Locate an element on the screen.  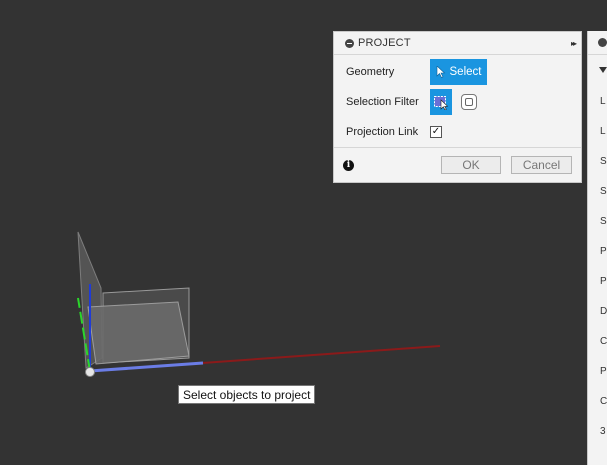
selection-filter-row: Selection Filter is located at coordinates (411, 102).